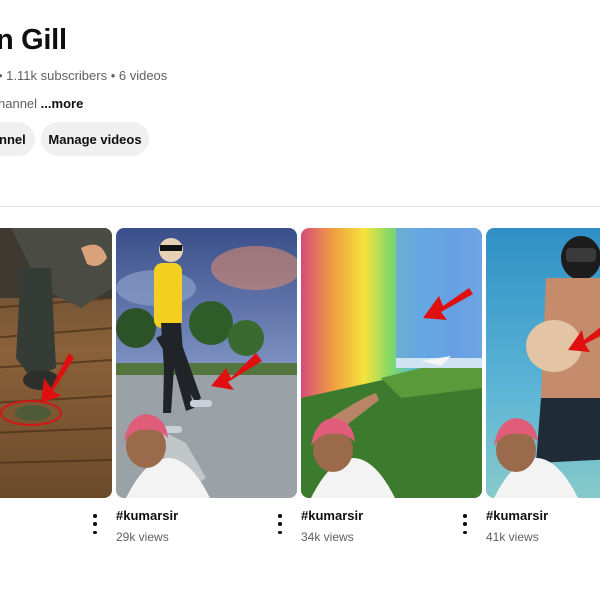 The height and width of the screenshot is (600, 600). I want to click on video-card: #kumarsir 41k views, so click(543, 386).